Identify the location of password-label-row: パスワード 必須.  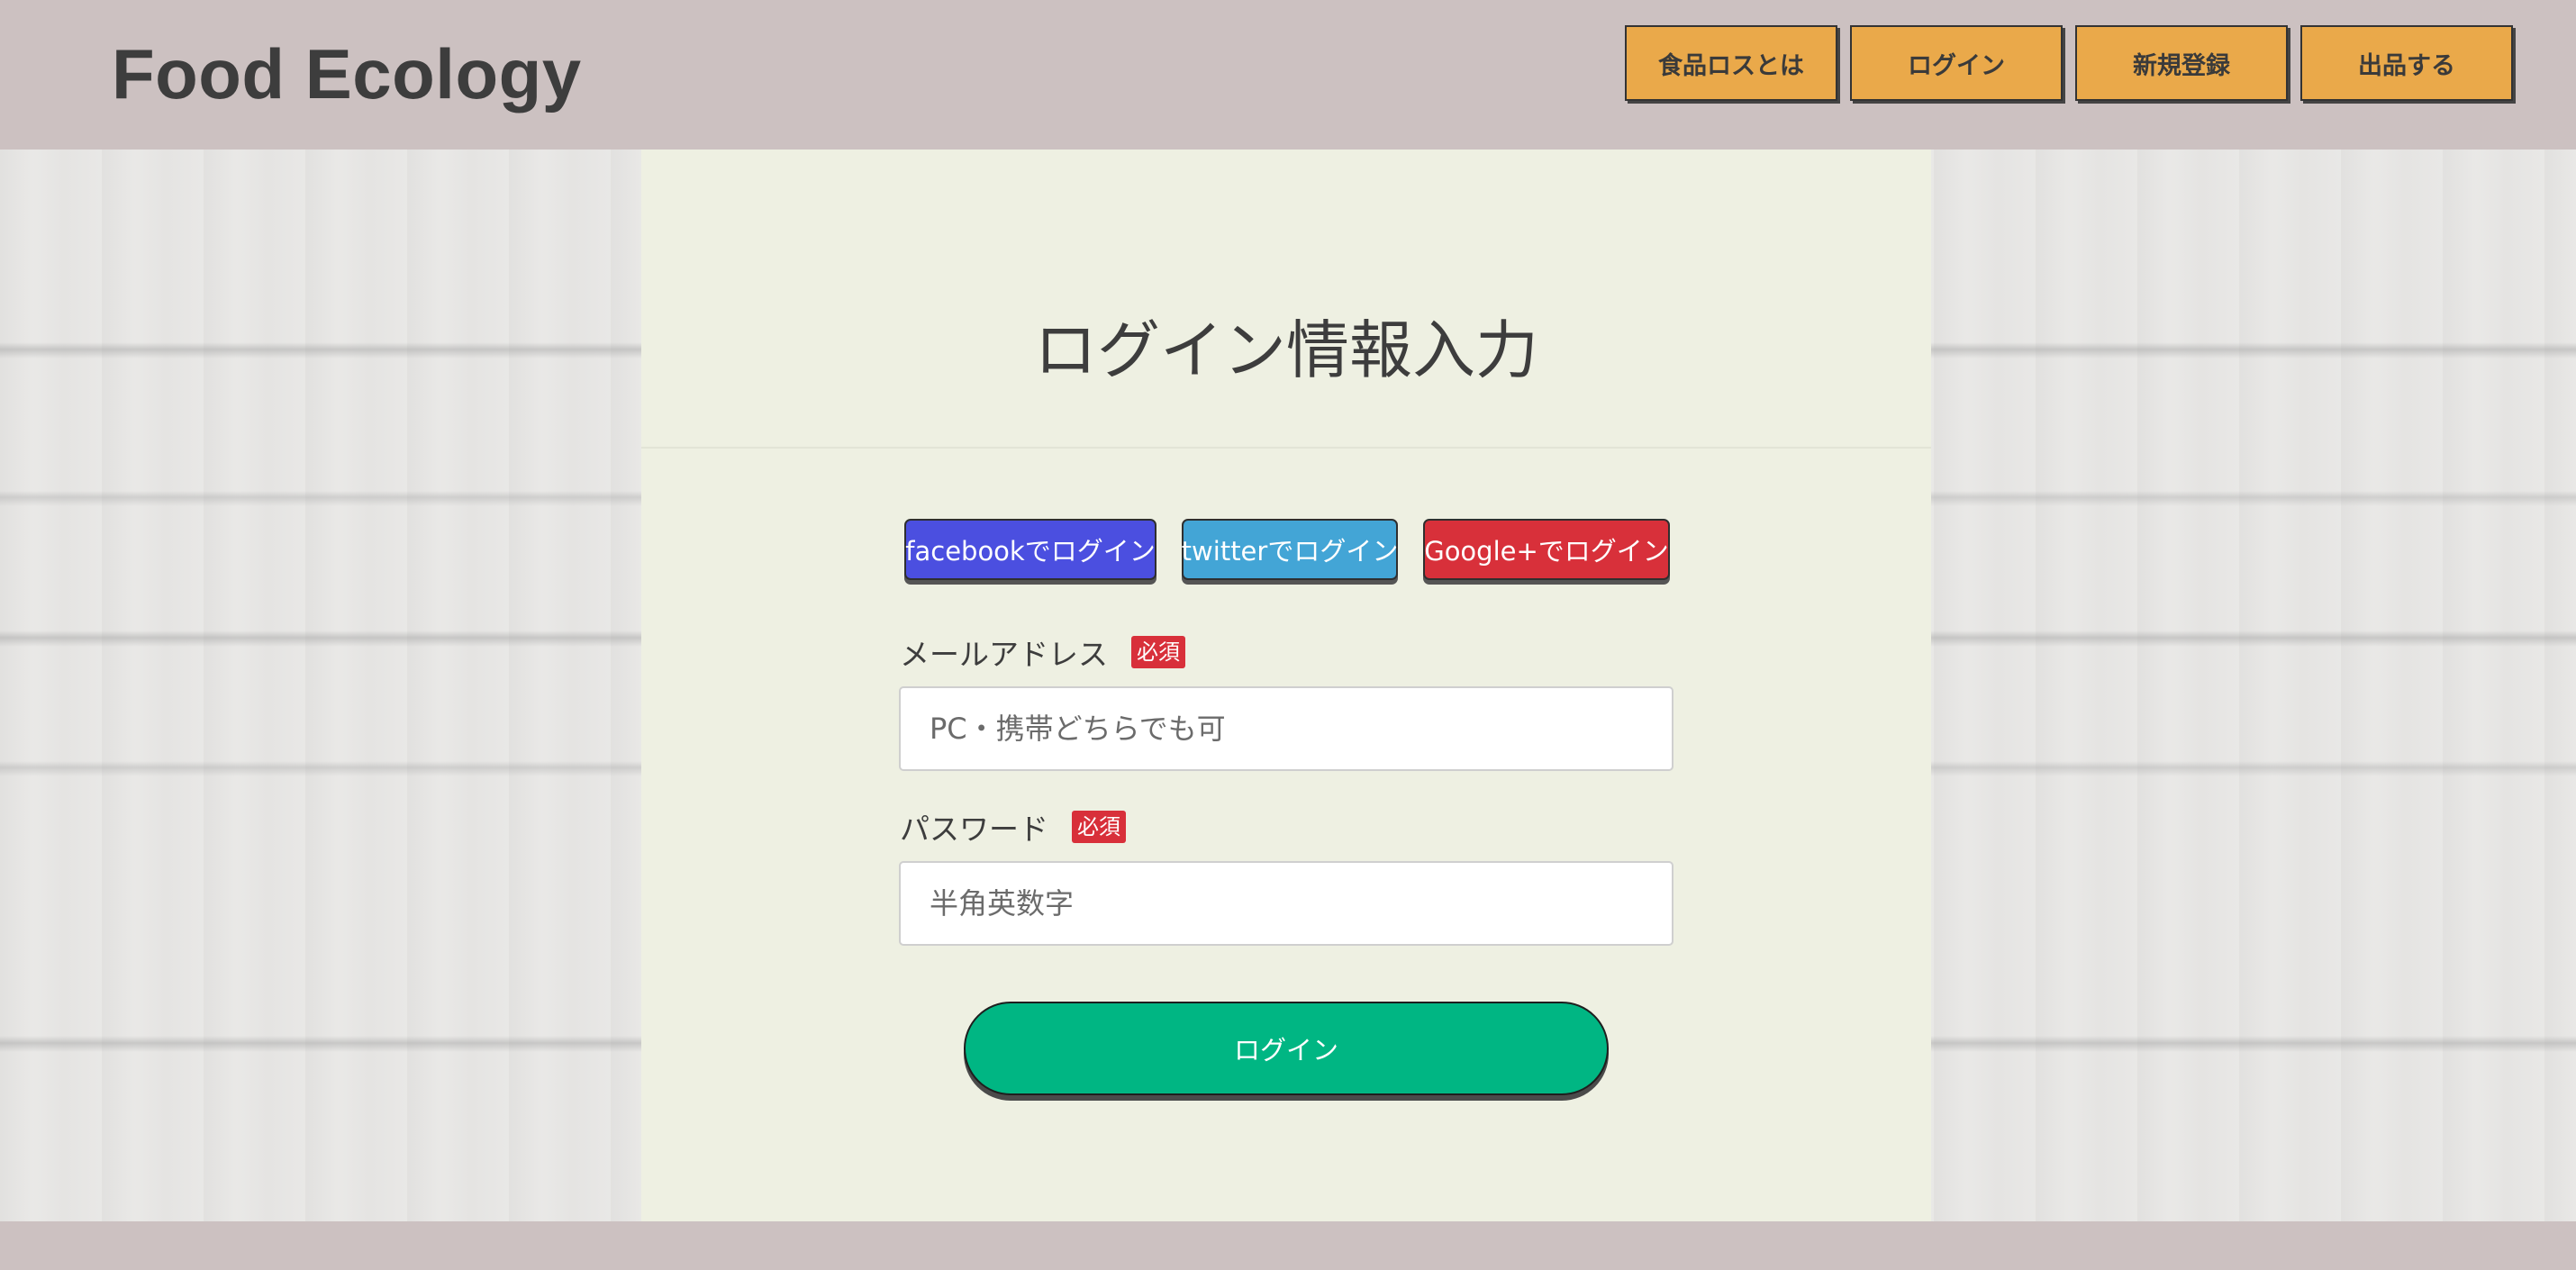
(1013, 826).